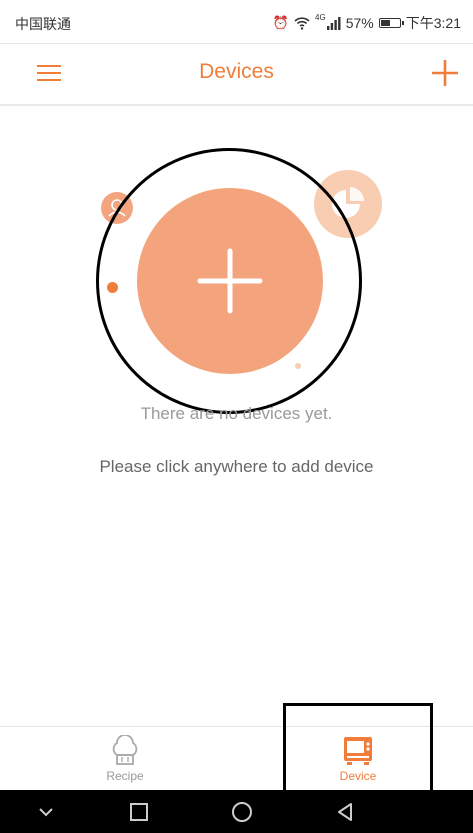 This screenshot has width=473, height=833. What do you see at coordinates (125, 750) in the screenshot?
I see `chef-hat-icon` at bounding box center [125, 750].